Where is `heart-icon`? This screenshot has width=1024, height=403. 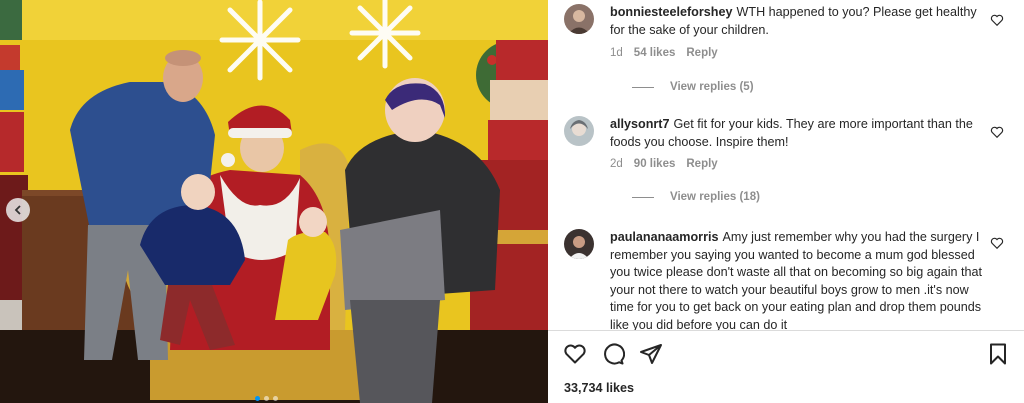
heart-icon is located at coordinates (575, 354).